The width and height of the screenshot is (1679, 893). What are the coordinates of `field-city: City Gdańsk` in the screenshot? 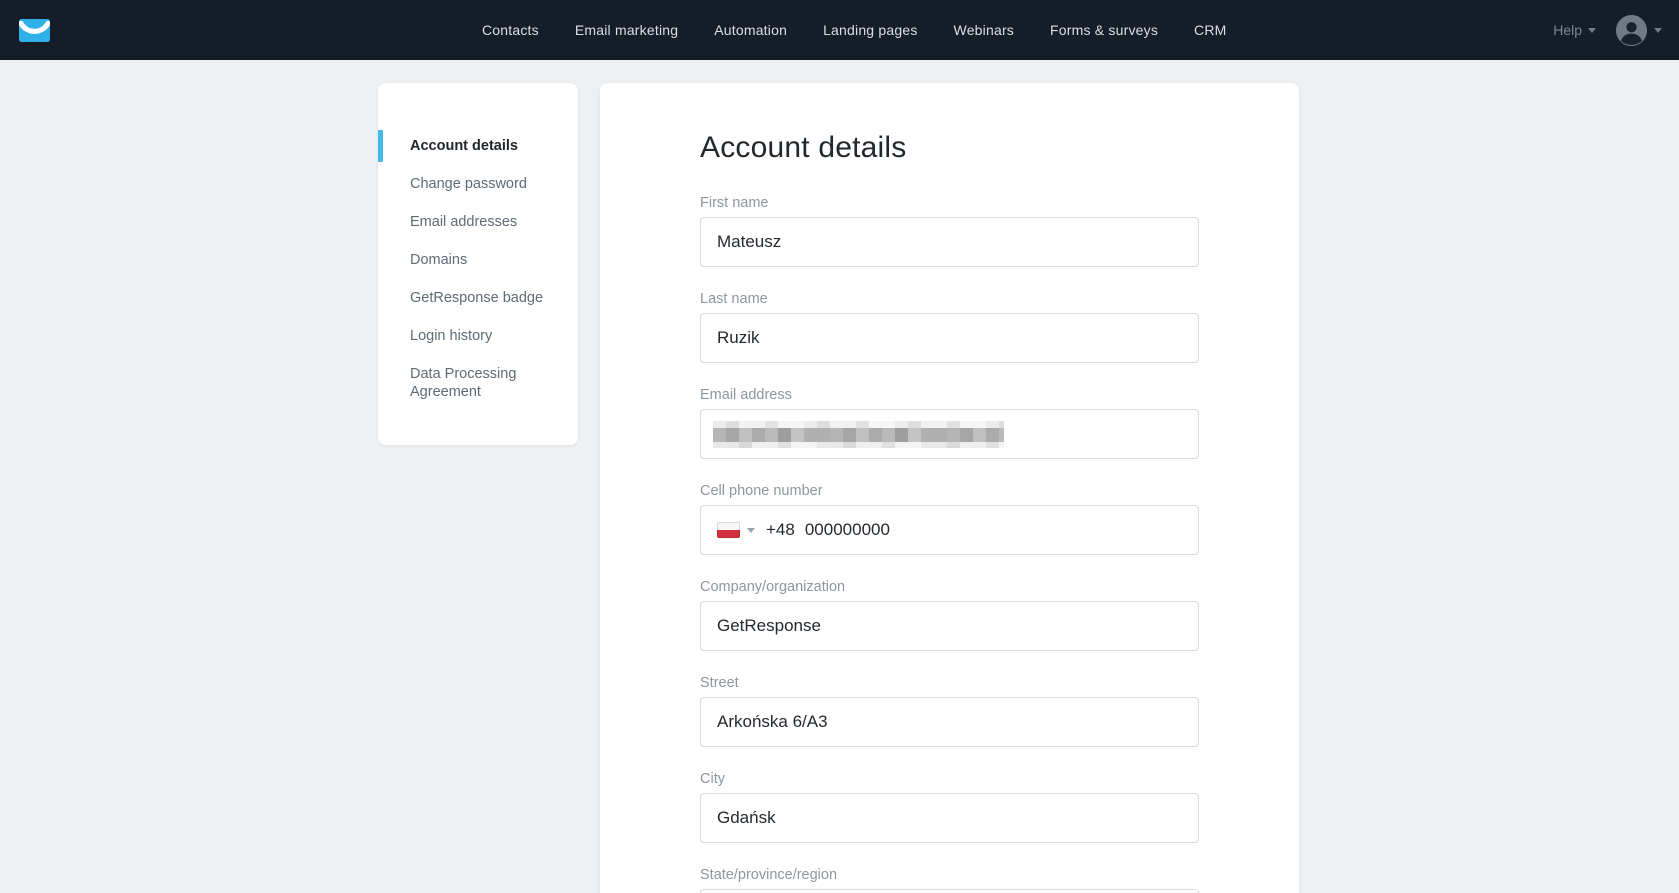 It's located at (949, 807).